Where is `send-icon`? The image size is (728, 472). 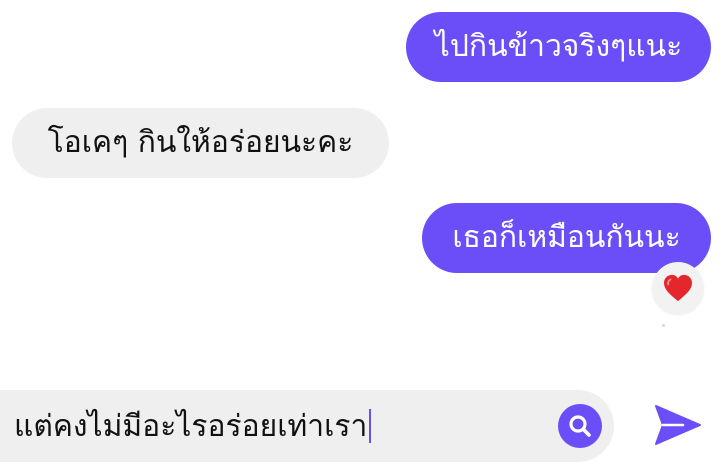 send-icon is located at coordinates (678, 425).